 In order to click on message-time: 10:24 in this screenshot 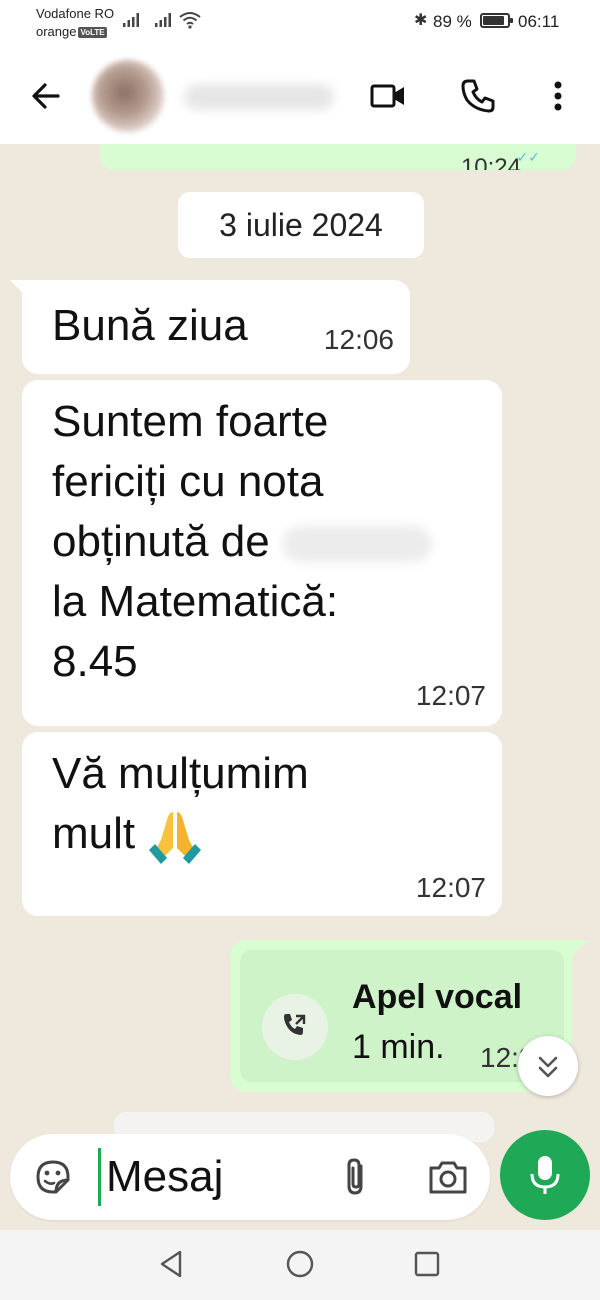, I will do `click(490, 163)`.